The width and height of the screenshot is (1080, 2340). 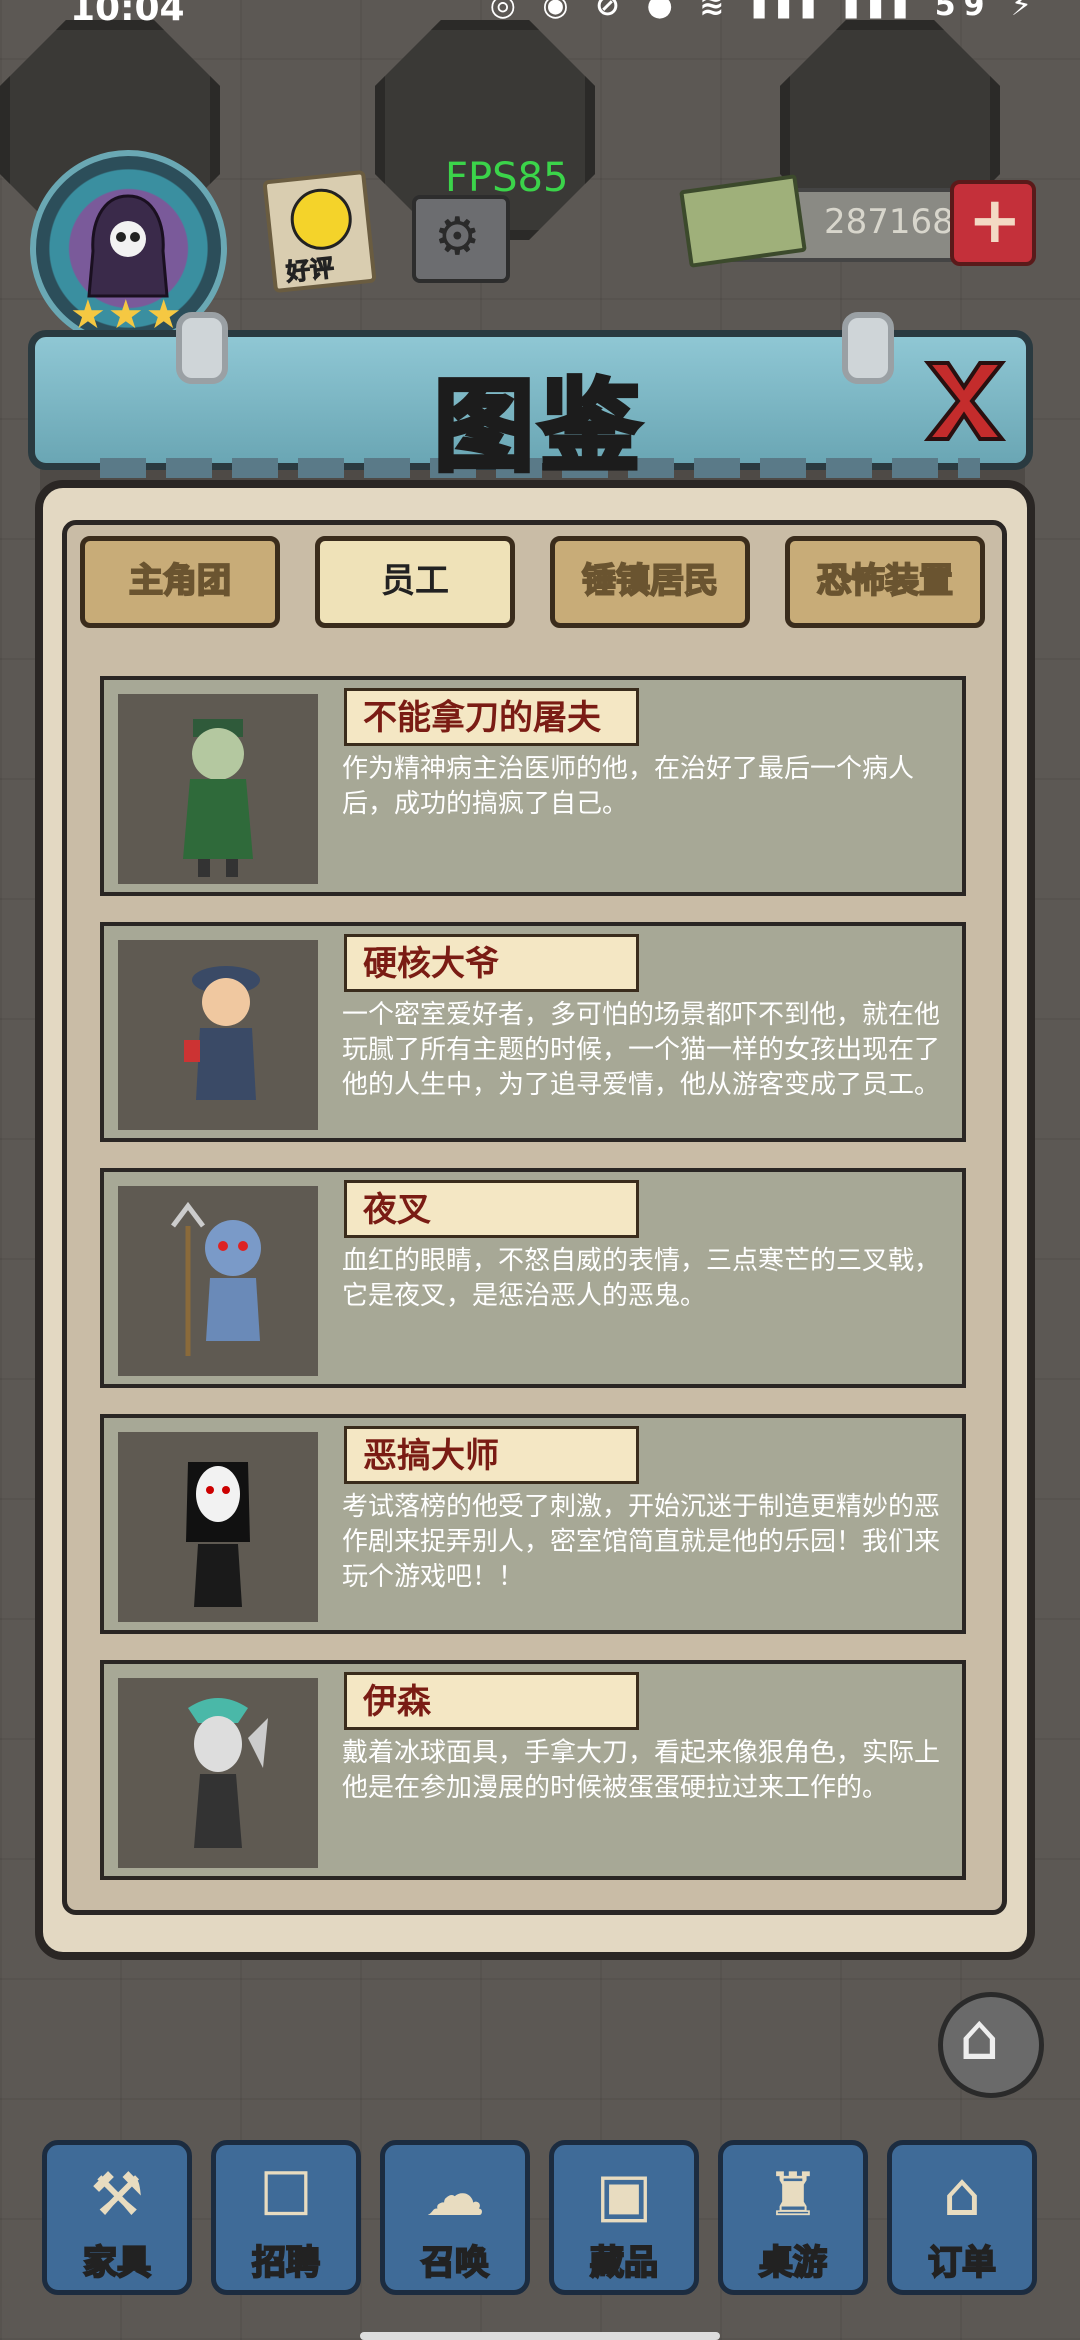 I want to click on review-button: 好评, so click(x=319, y=231).